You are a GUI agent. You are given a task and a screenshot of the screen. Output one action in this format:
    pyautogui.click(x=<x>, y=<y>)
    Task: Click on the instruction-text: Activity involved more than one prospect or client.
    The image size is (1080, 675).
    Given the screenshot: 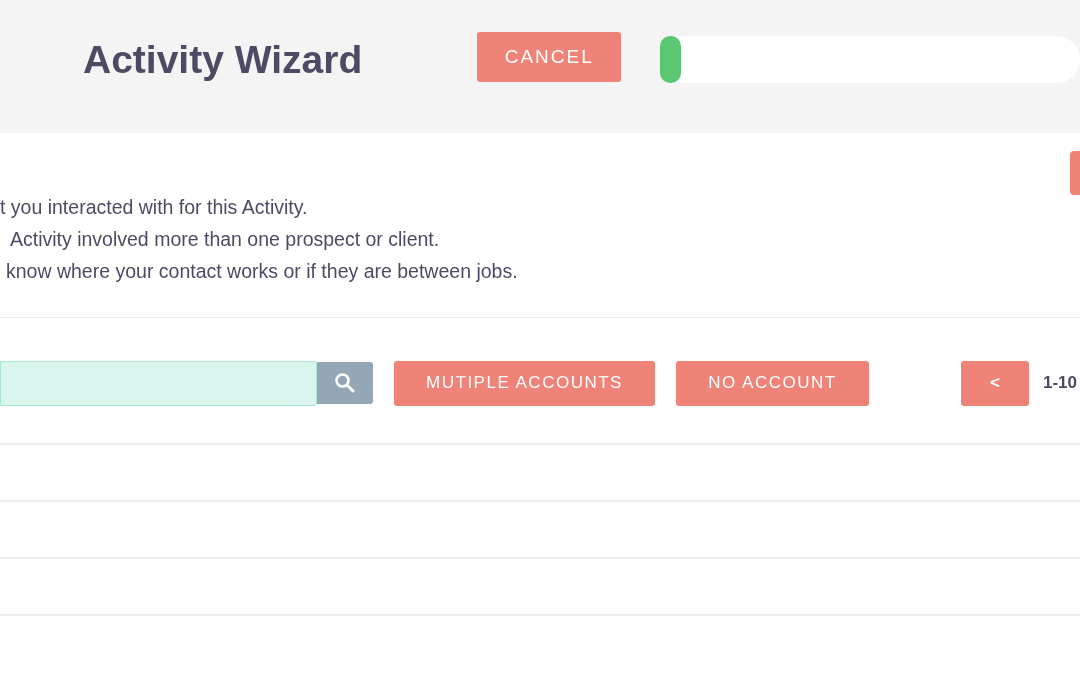 What is the action you would take?
    pyautogui.click(x=225, y=239)
    